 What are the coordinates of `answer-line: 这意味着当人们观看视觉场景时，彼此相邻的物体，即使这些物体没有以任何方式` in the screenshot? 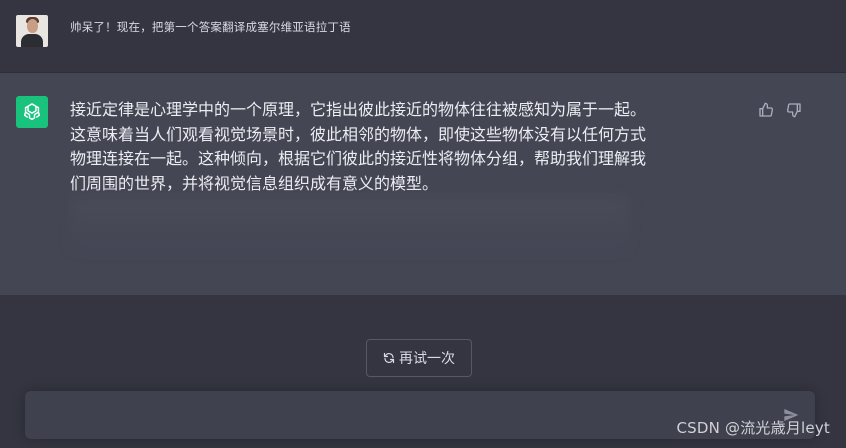 It's located at (358, 134).